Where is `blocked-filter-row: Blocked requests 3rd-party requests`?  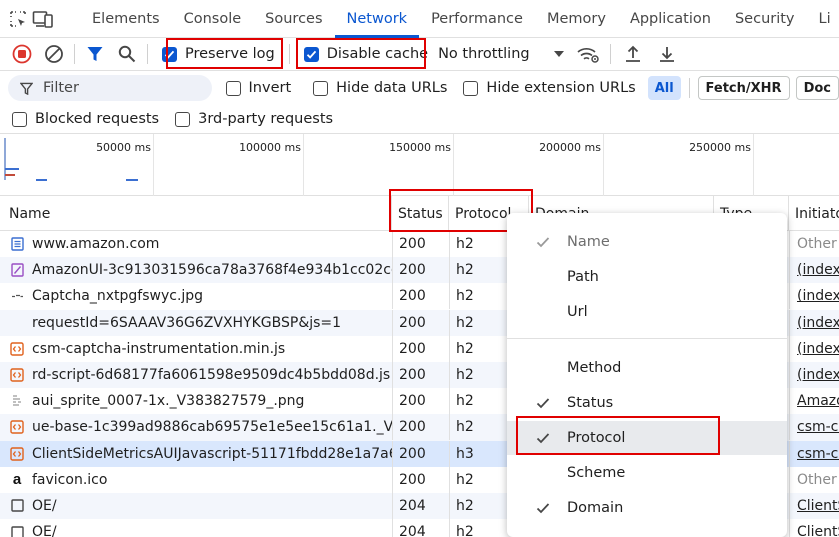
blocked-filter-row: Blocked requests 3rd-party requests is located at coordinates (419, 119).